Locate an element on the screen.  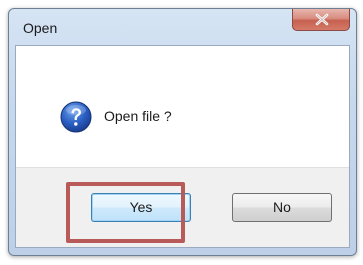
close-button is located at coordinates (321, 20).